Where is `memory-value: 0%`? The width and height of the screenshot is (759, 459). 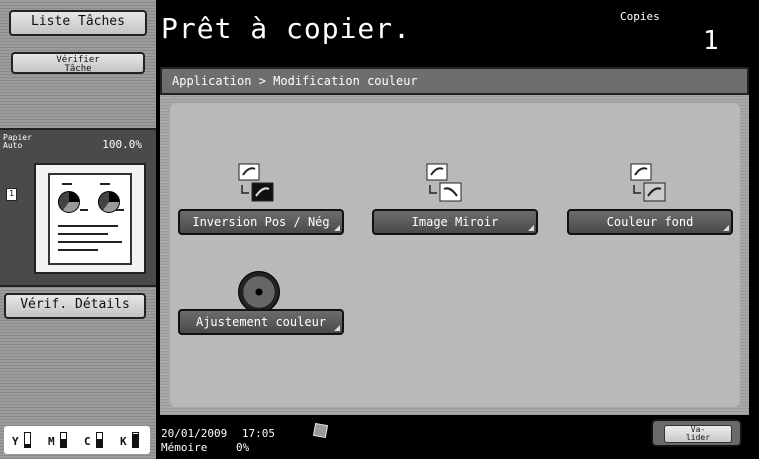 memory-value: 0% is located at coordinates (242, 447).